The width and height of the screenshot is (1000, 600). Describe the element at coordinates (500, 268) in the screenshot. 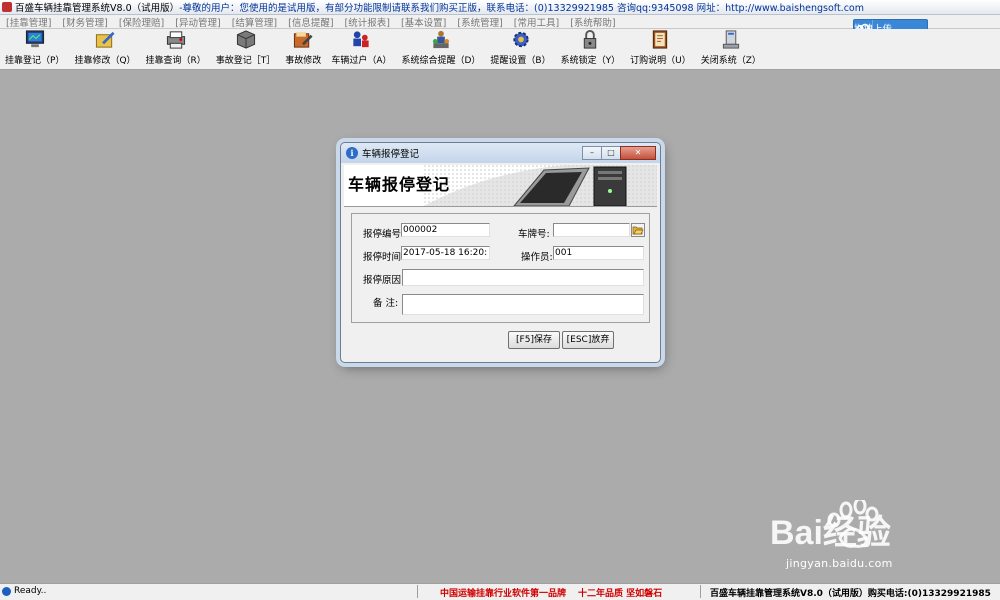

I see `stop-form: 报停编号: 车牌号: 报停时间: 操作员: 报停原因: 备 注:` at that location.